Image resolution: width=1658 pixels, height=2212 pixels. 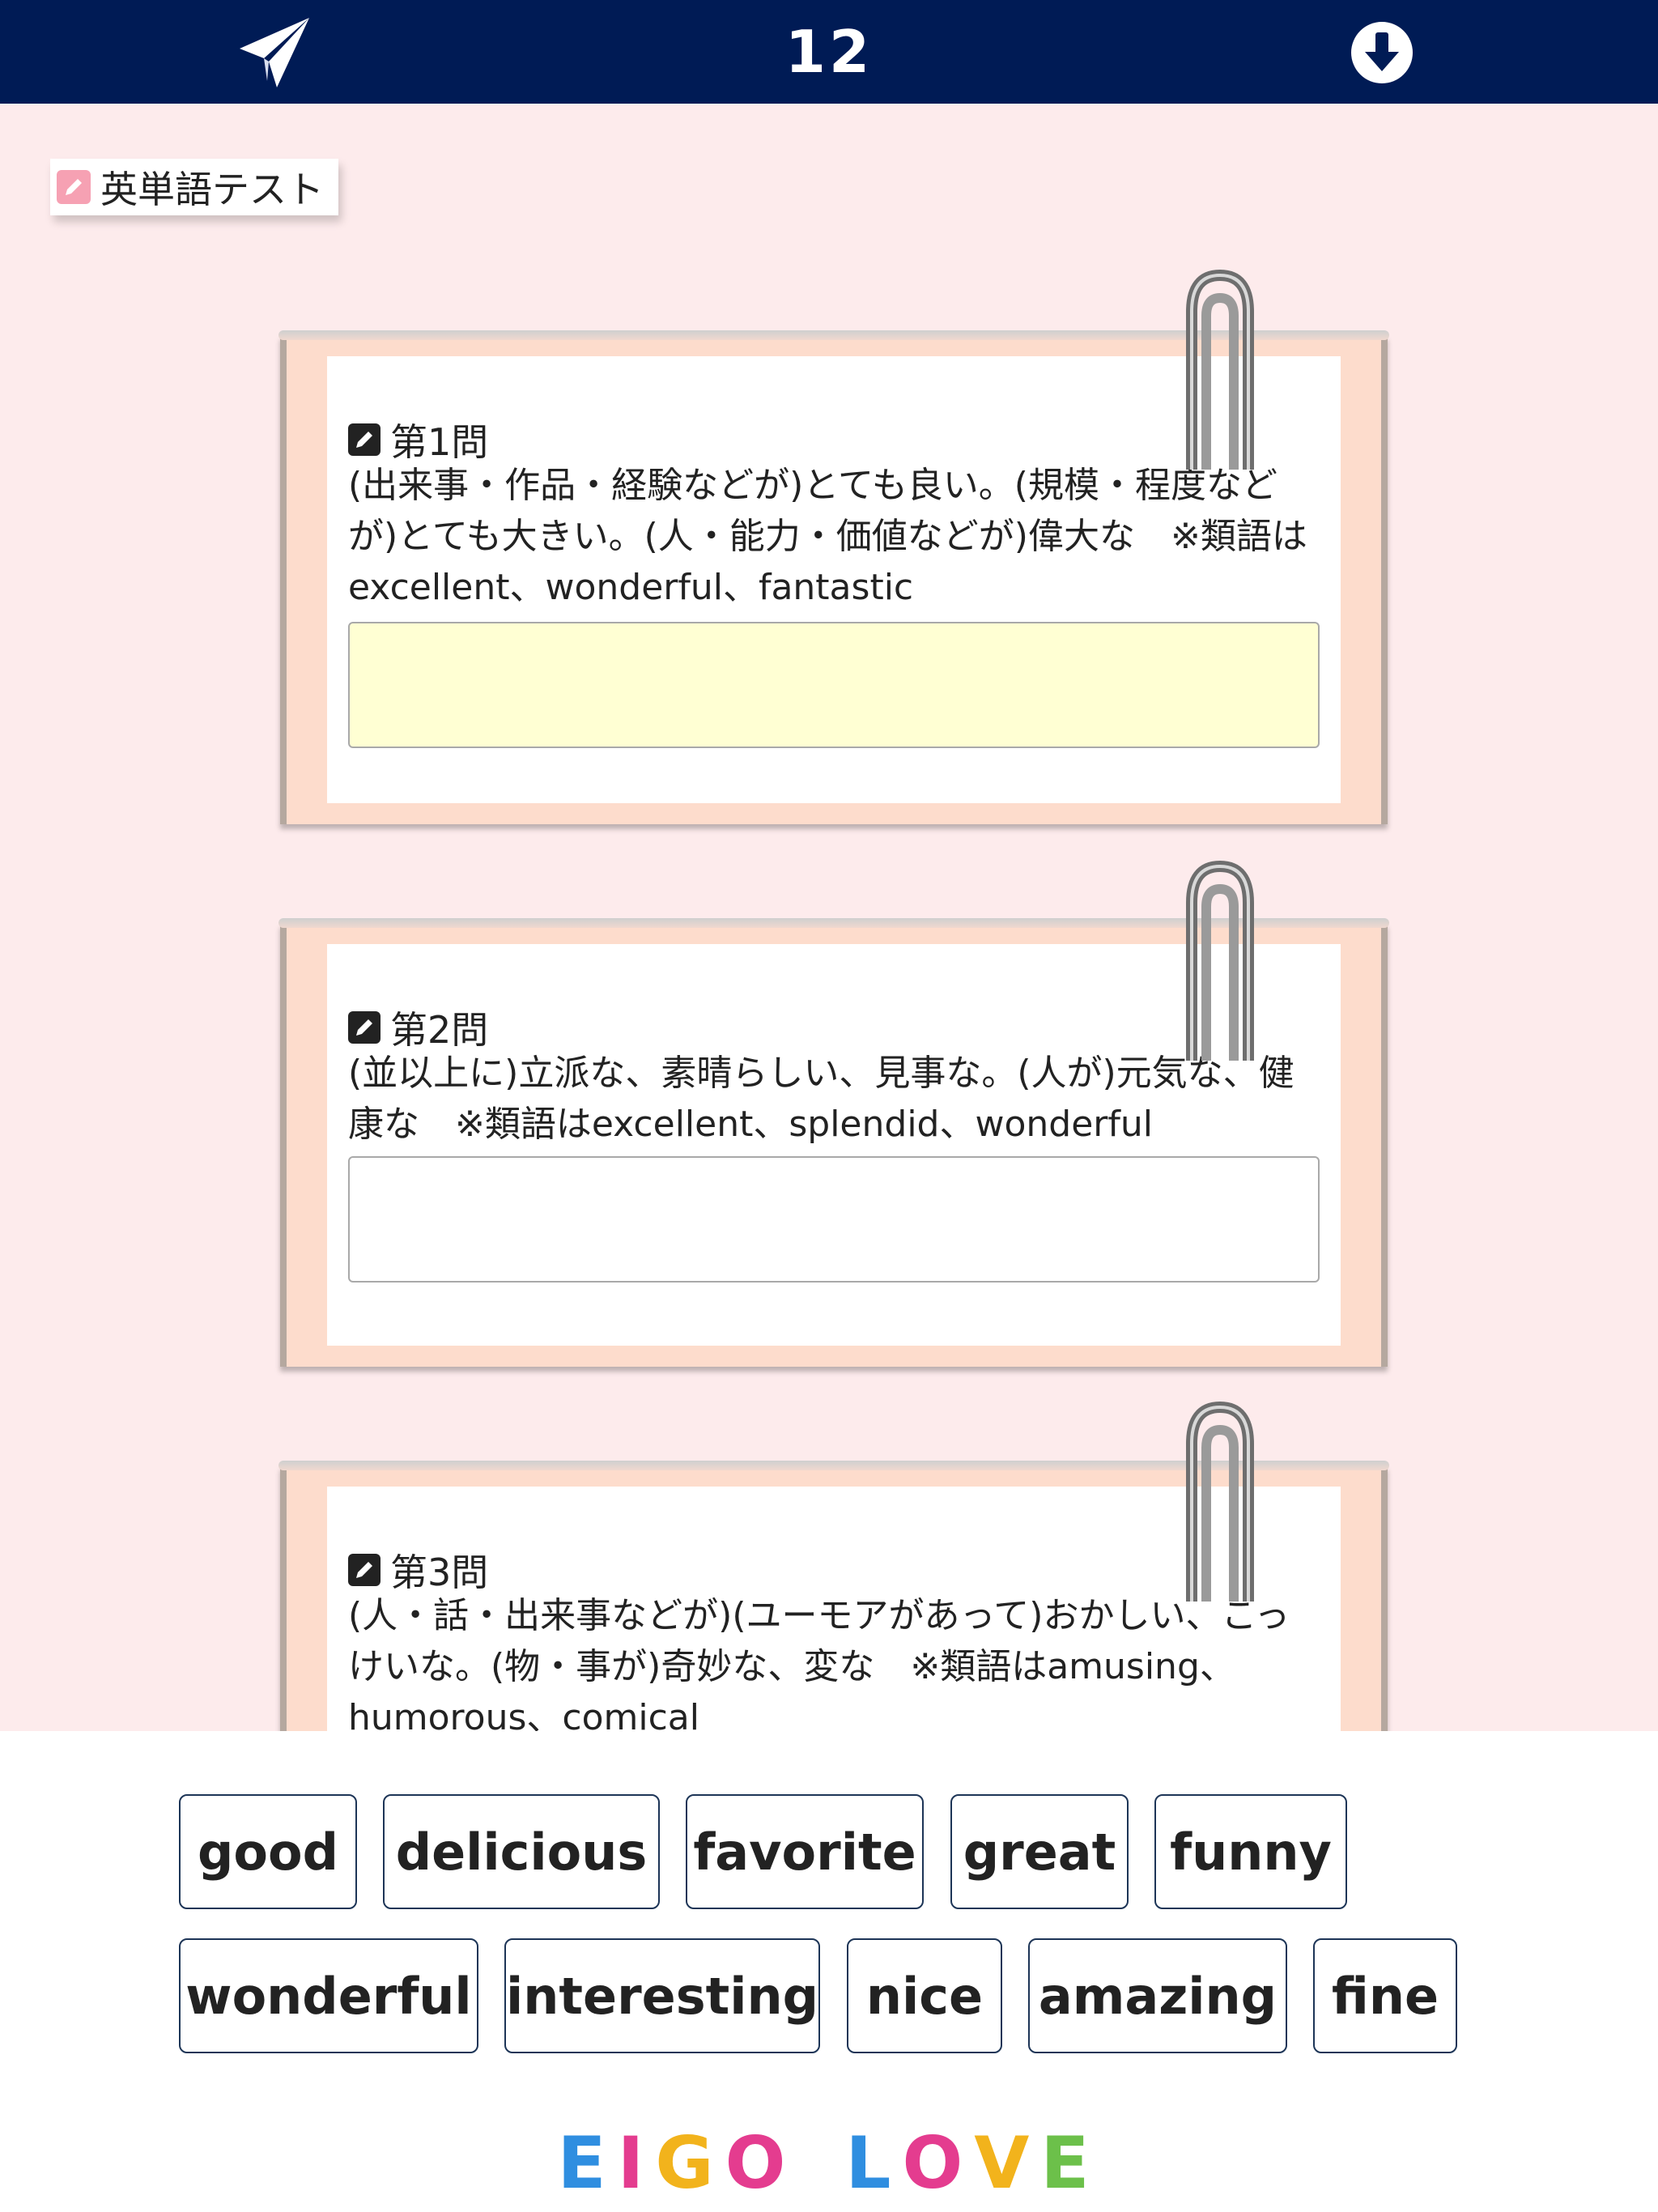 I want to click on word-option: interesting, so click(x=662, y=1996).